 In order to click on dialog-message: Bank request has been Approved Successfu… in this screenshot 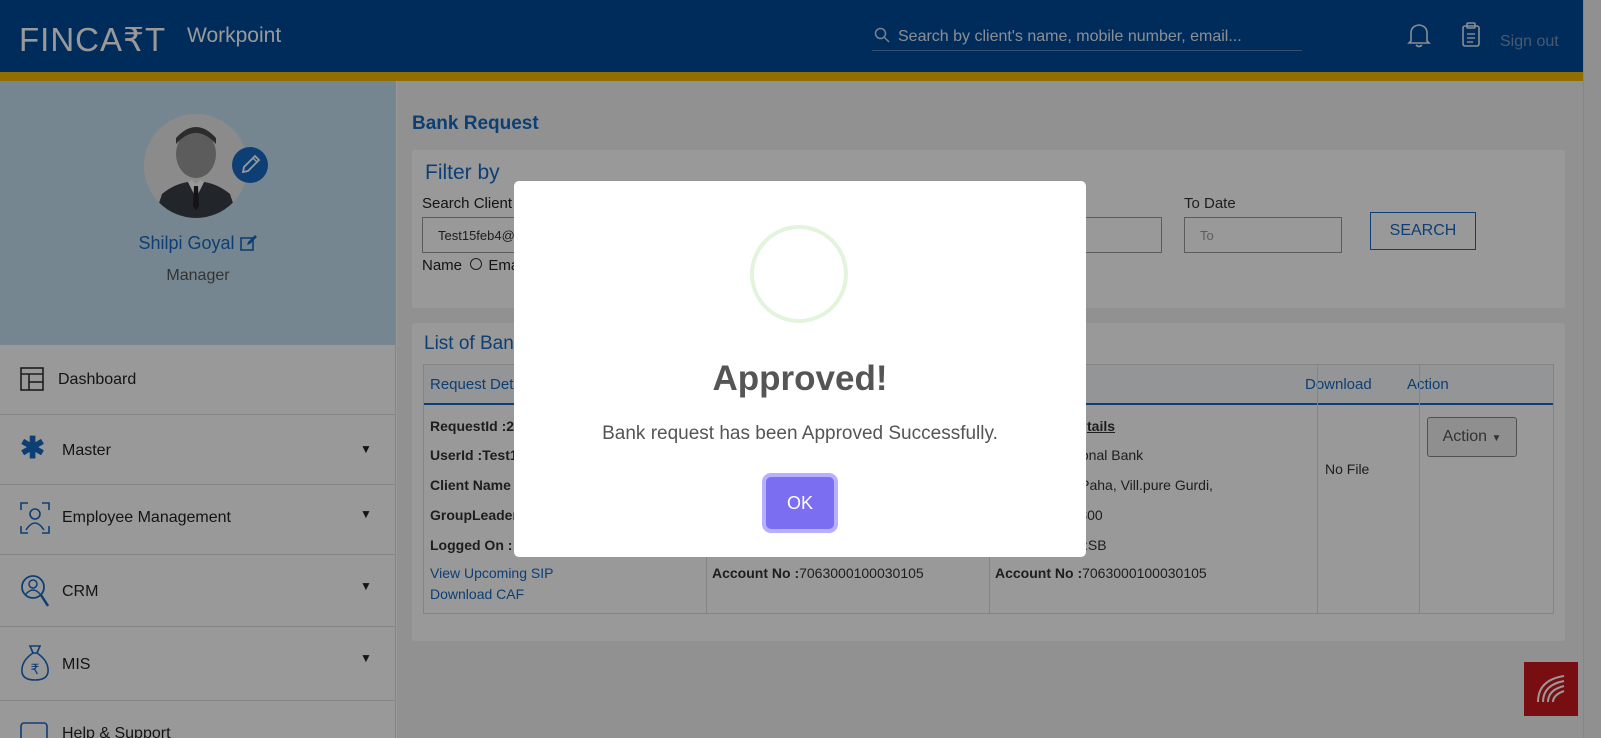, I will do `click(800, 433)`.